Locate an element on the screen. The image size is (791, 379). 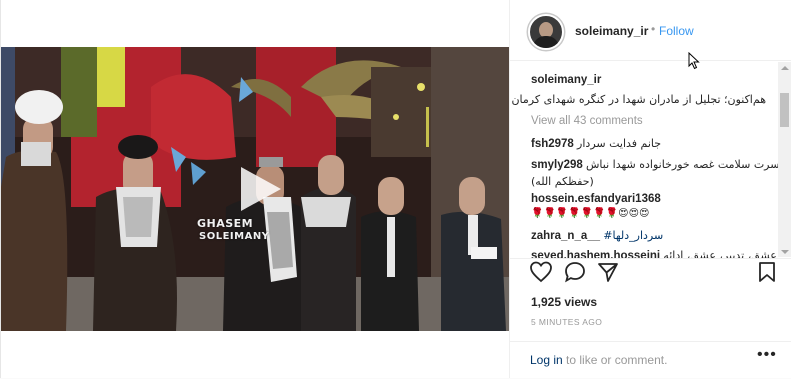
comment-item: zahra_n_a__ #سردار_دلها is located at coordinates (597, 235).